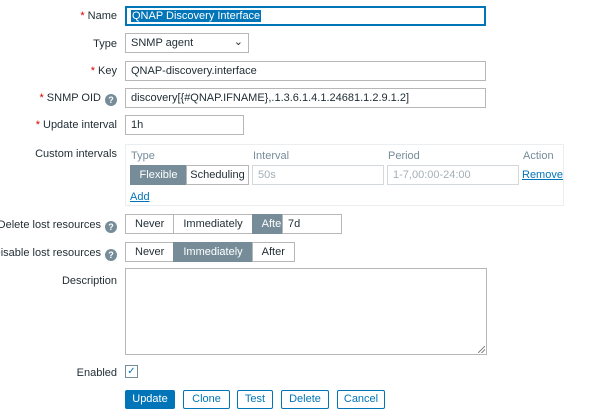 The height and width of the screenshot is (419, 593). What do you see at coordinates (150, 399) in the screenshot?
I see `update-button: Update` at bounding box center [150, 399].